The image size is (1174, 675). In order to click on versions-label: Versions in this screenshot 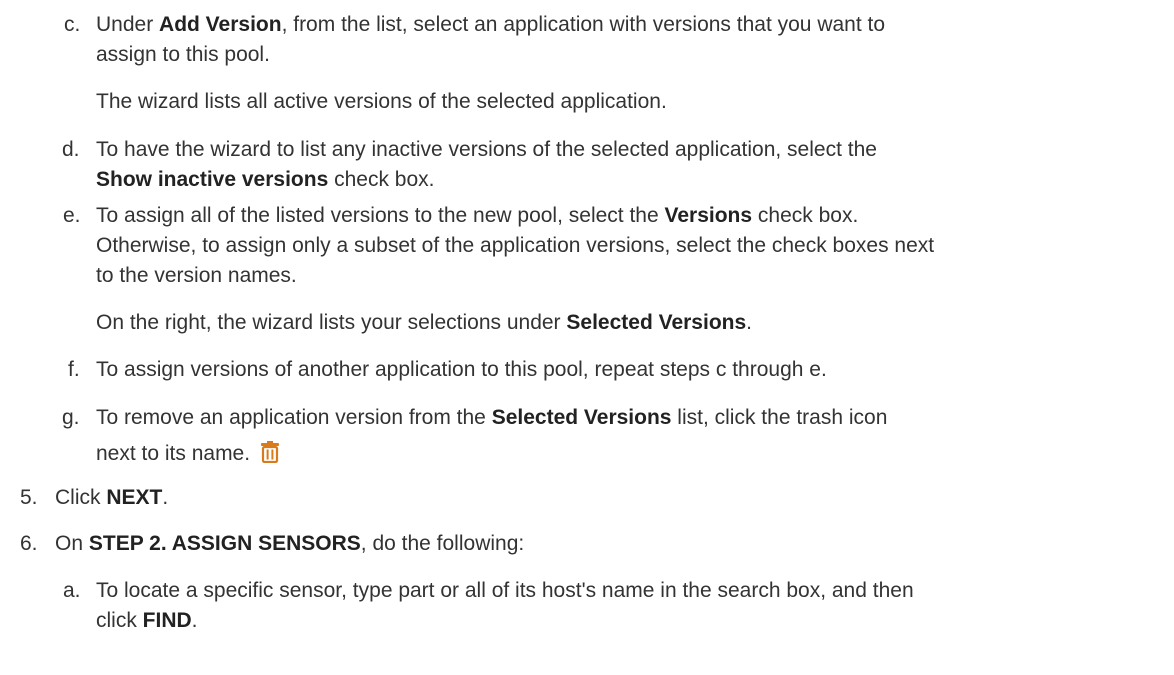, I will do `click(708, 215)`.